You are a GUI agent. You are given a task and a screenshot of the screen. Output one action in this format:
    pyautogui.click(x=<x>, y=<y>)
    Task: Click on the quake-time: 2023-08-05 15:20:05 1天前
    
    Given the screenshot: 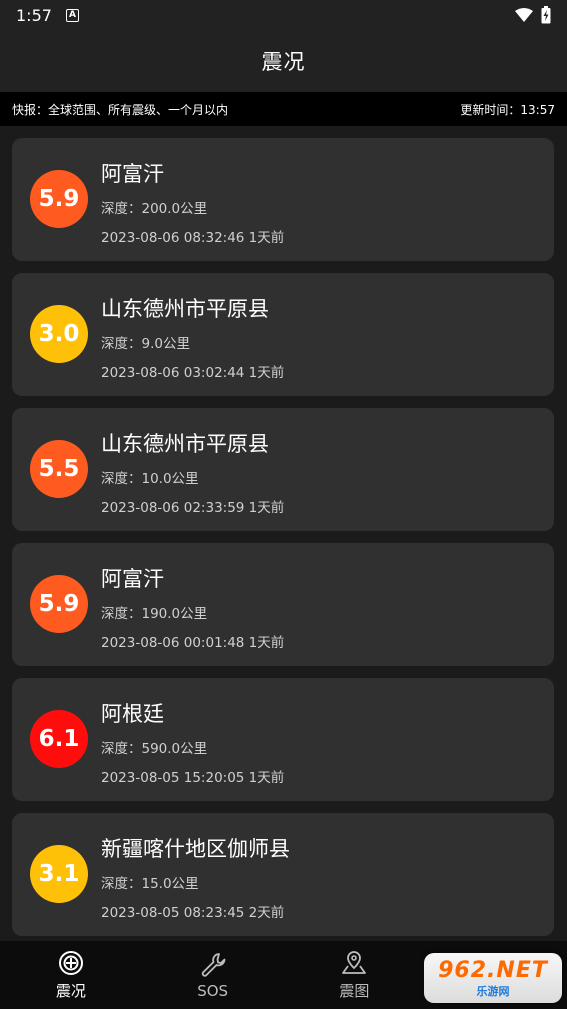 What is the action you would take?
    pyautogui.click(x=193, y=778)
    